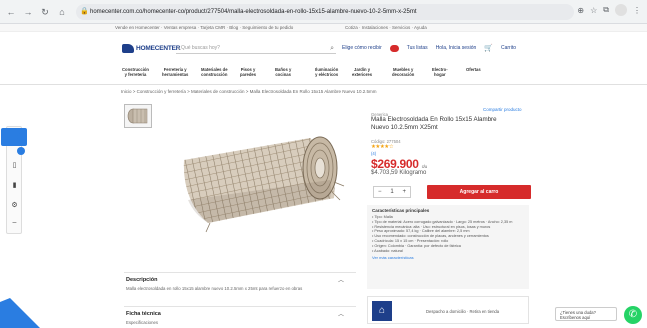 This screenshot has height=328, width=647. I want to click on floating-side-toolbar: ▯ ▮ ⚙ –, so click(14, 180).